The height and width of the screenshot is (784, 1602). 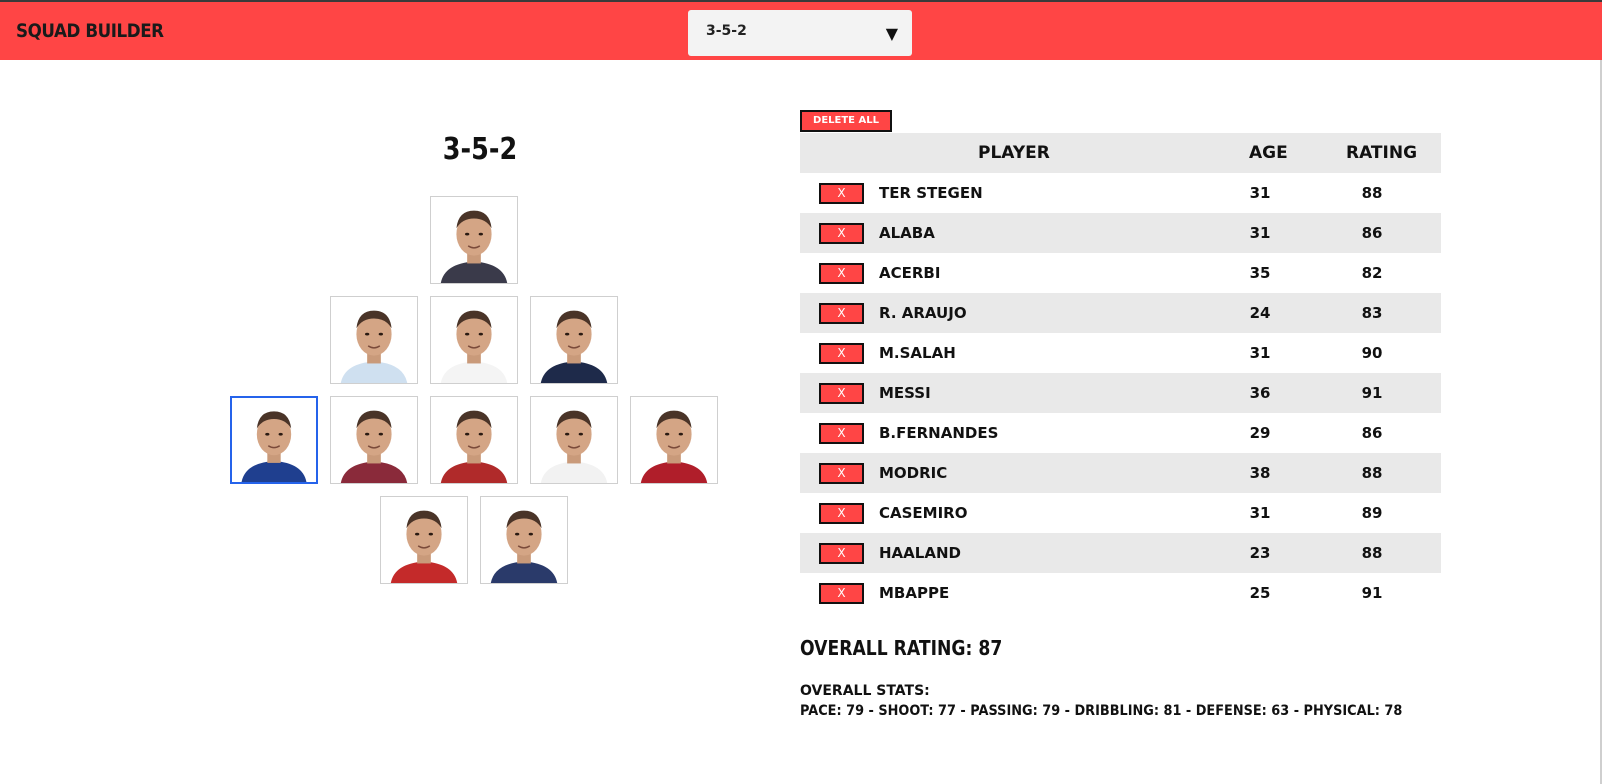 I want to click on header-age: AGE, so click(x=1268, y=153).